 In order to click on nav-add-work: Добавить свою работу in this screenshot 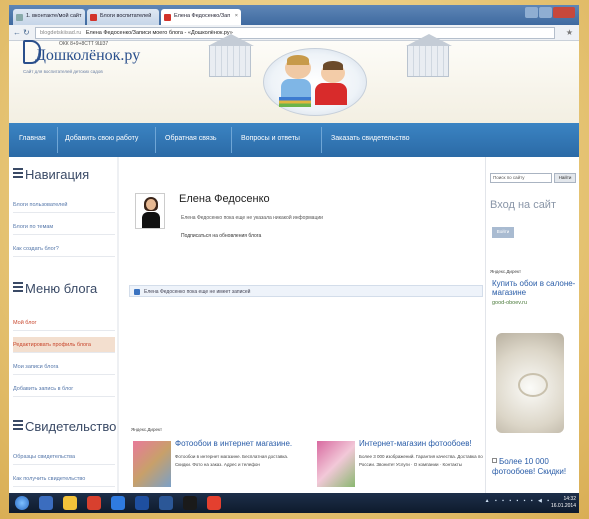, I will do `click(101, 138)`.